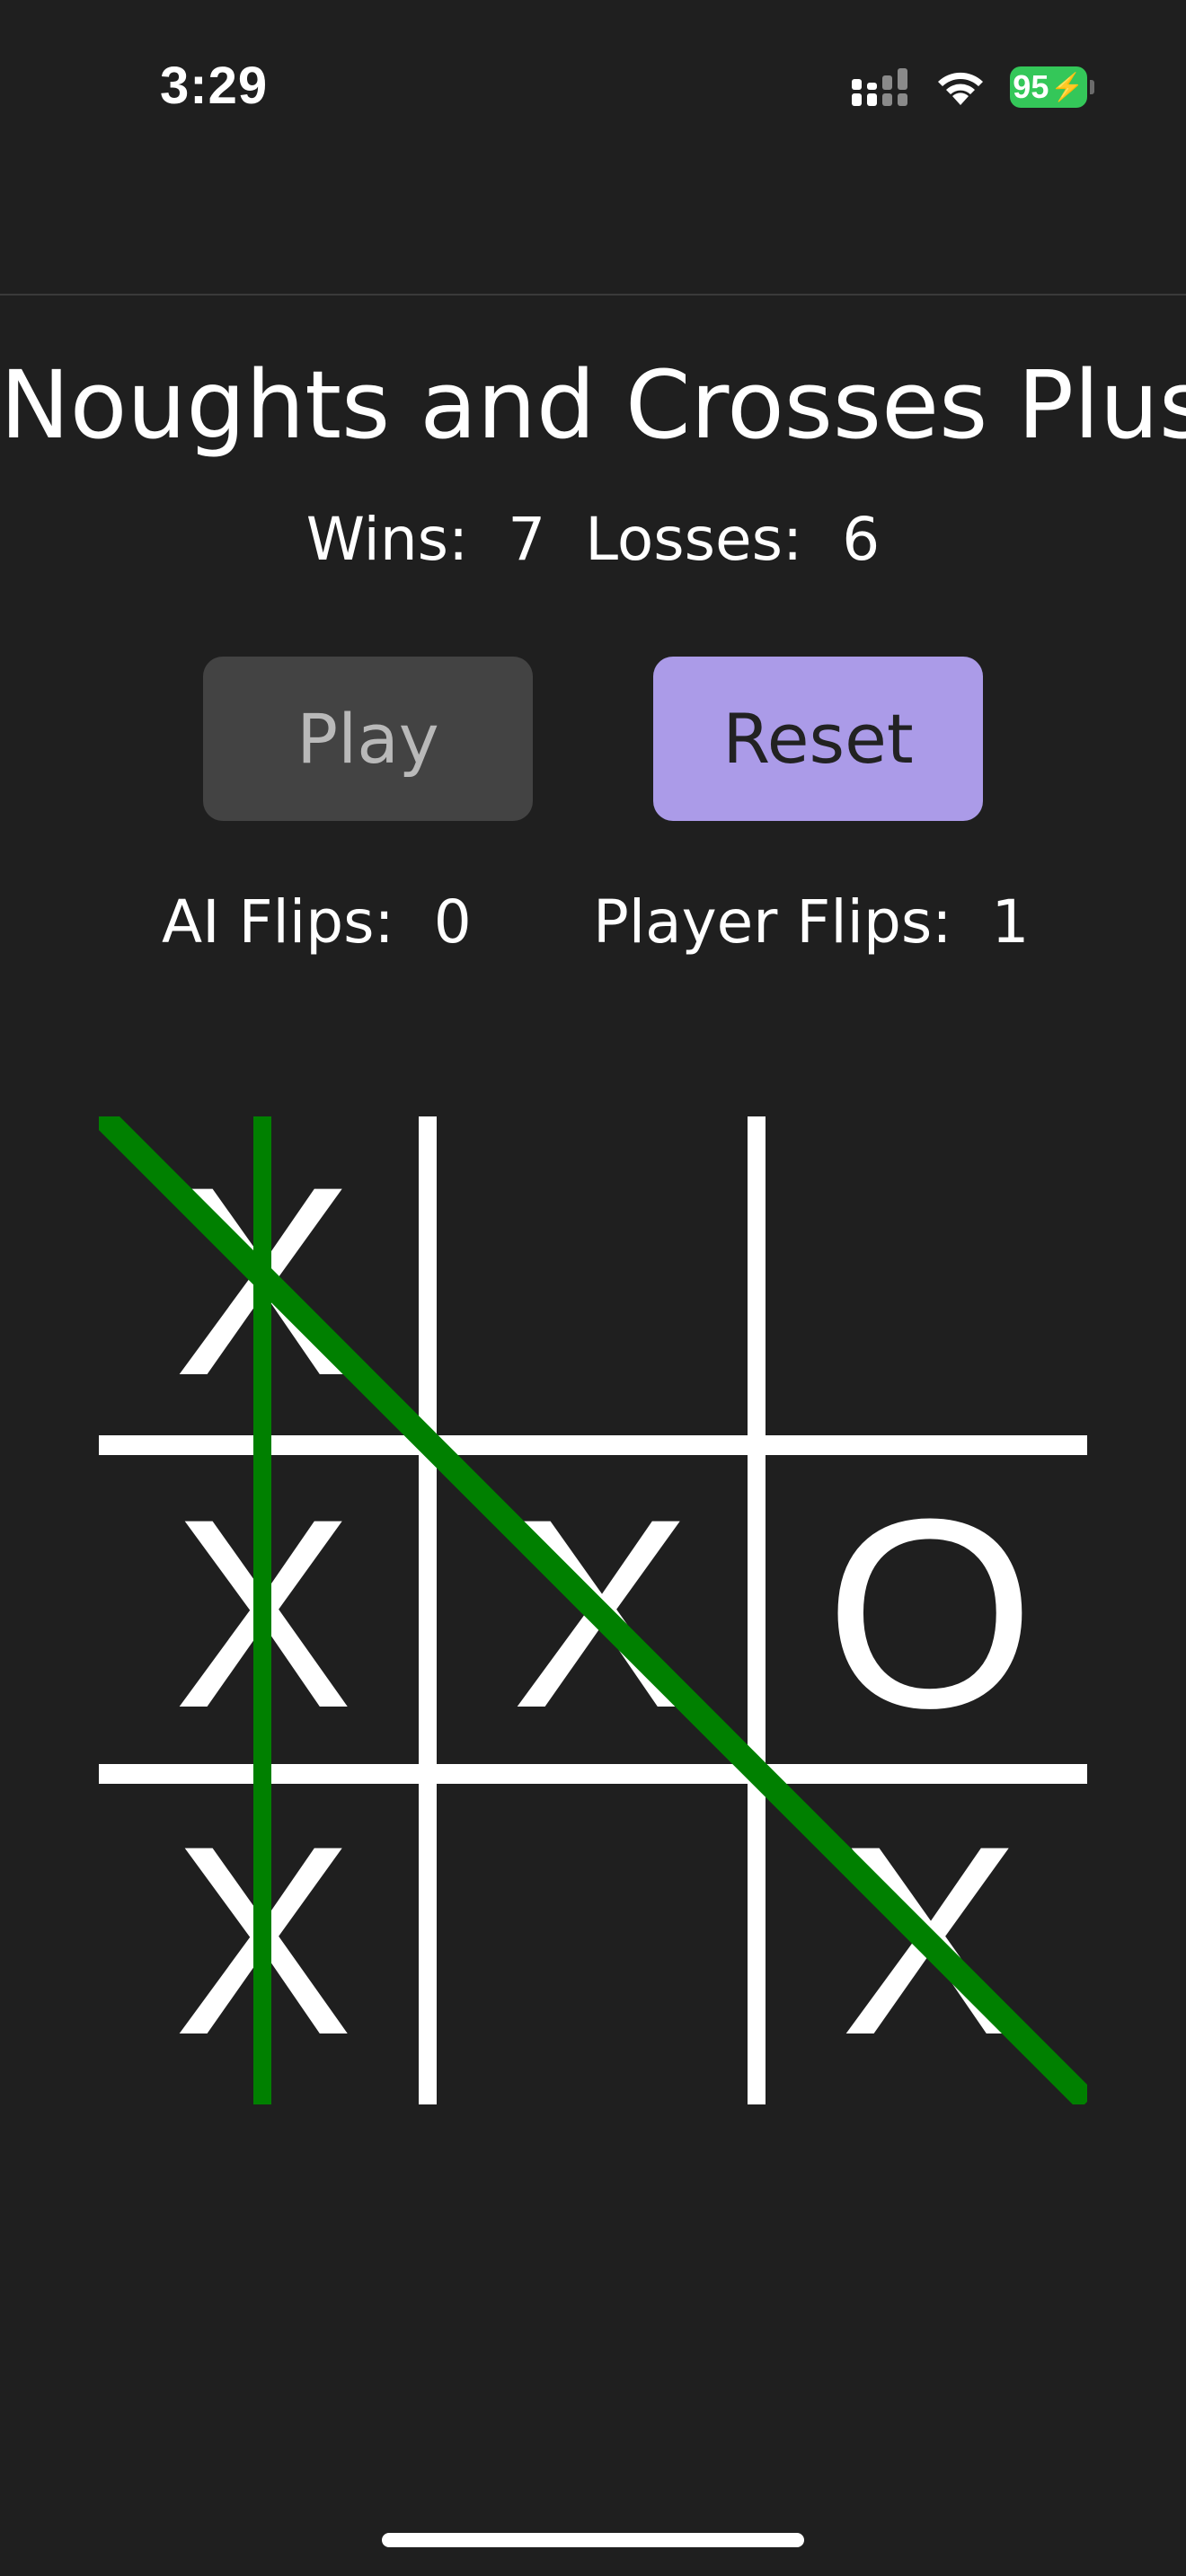  Describe the element at coordinates (601, 1613) in the screenshot. I see `board-cell-5: X` at that location.